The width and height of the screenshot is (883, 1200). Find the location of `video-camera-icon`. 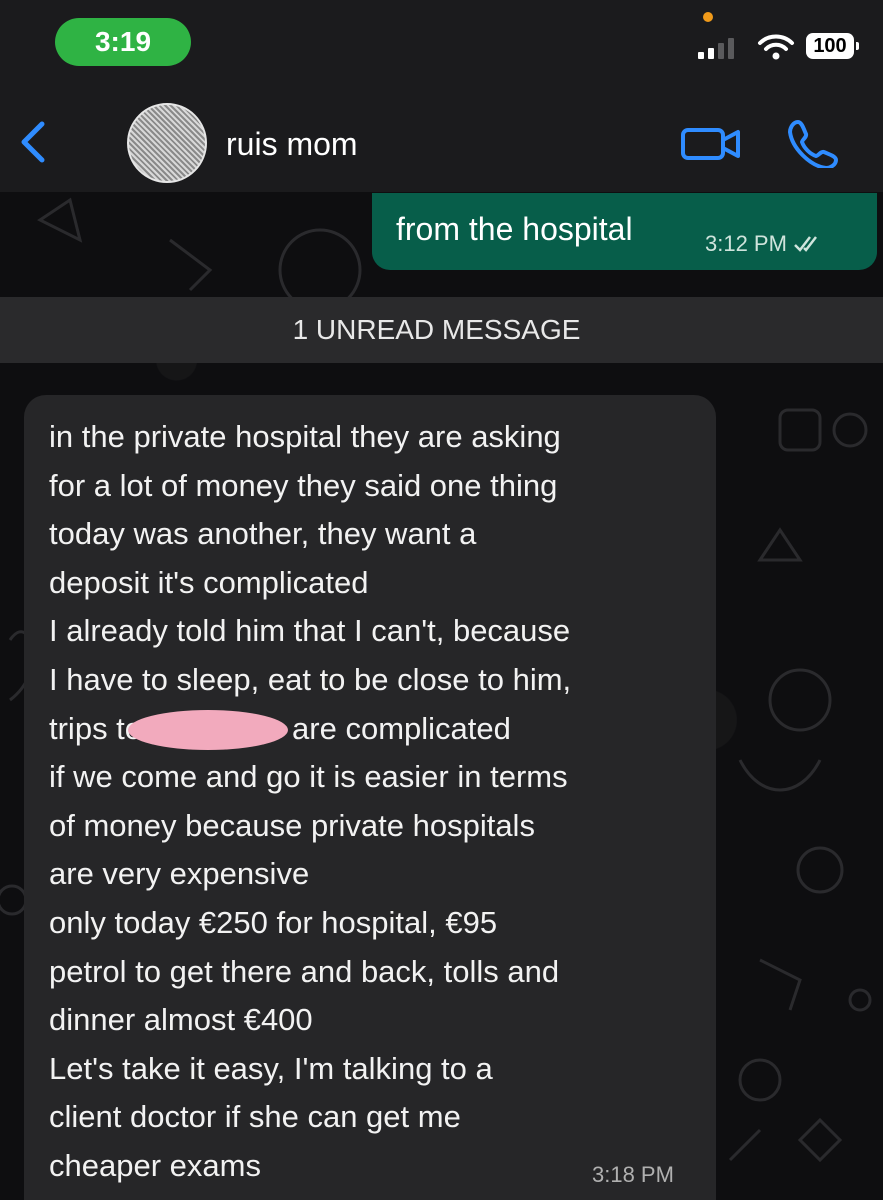

video-camera-icon is located at coordinates (711, 144).